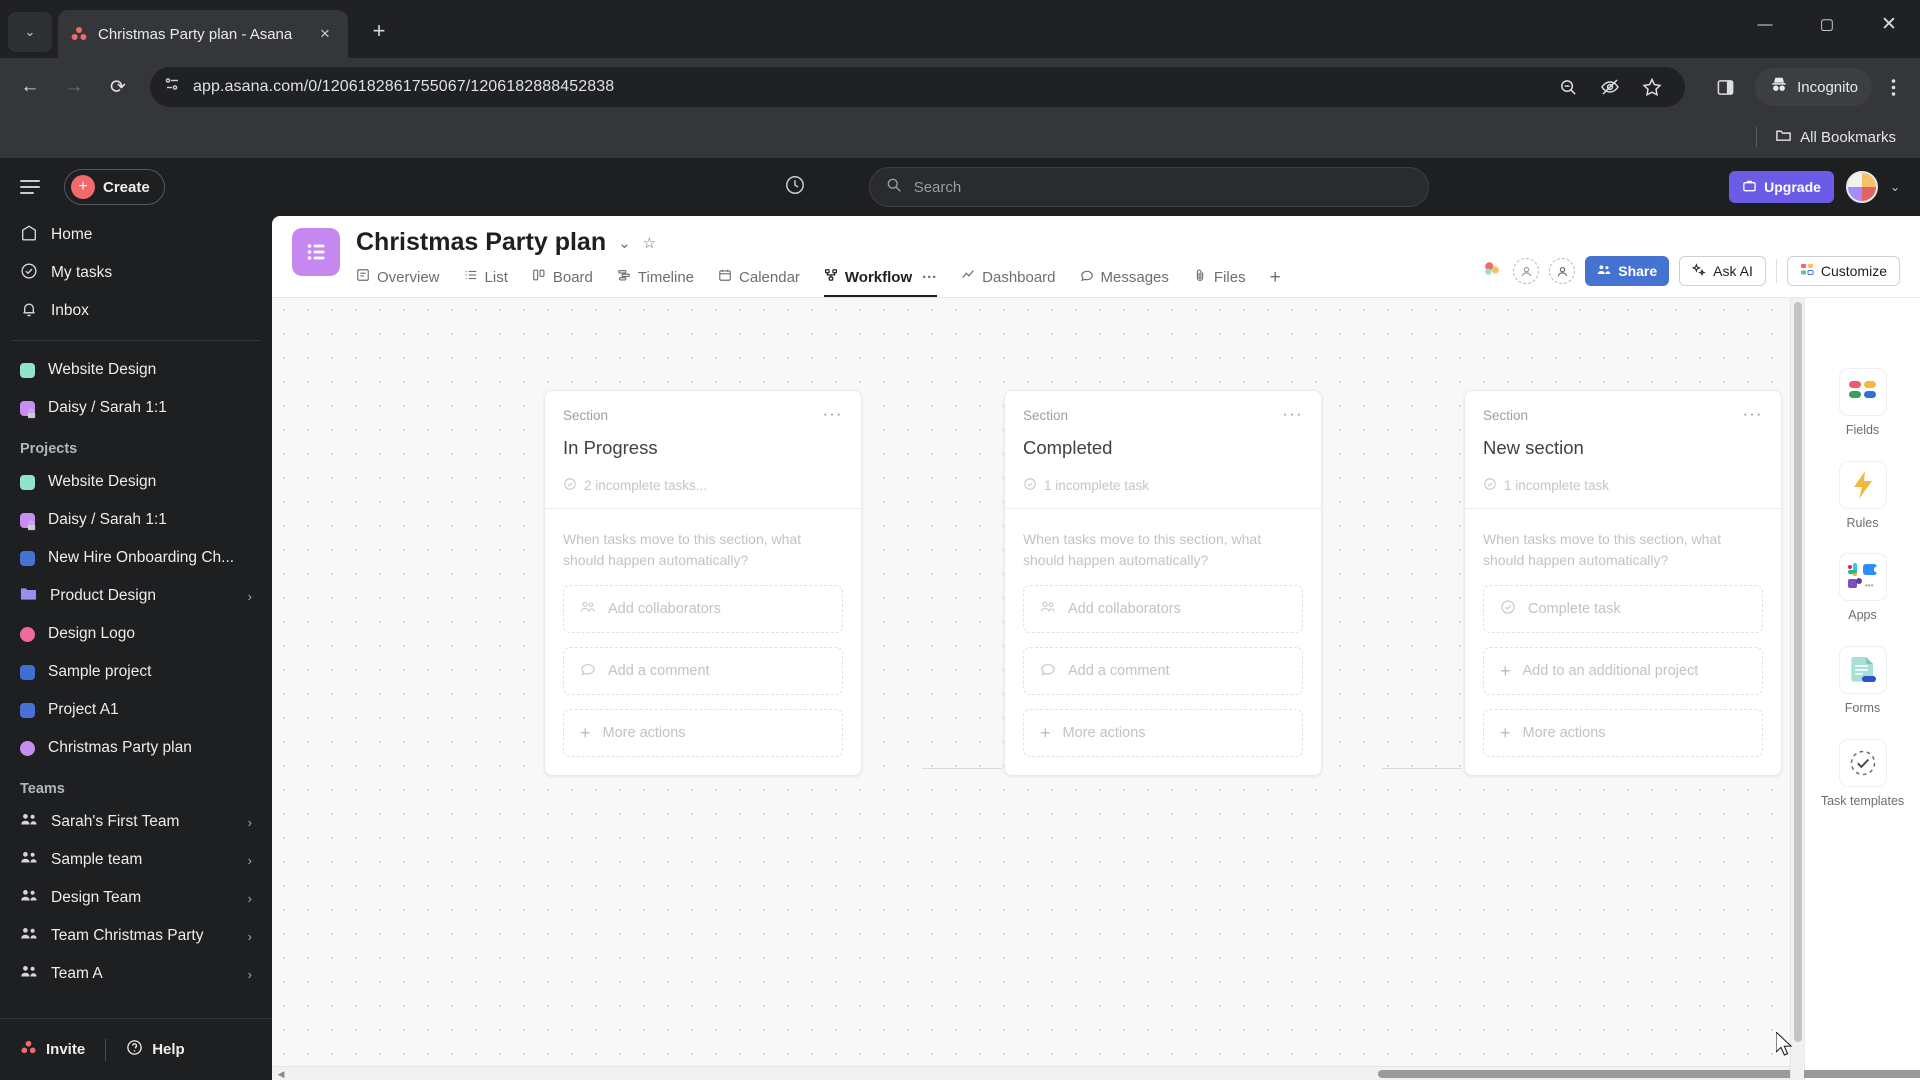  What do you see at coordinates (486, 282) in the screenshot?
I see `tab-list: List` at bounding box center [486, 282].